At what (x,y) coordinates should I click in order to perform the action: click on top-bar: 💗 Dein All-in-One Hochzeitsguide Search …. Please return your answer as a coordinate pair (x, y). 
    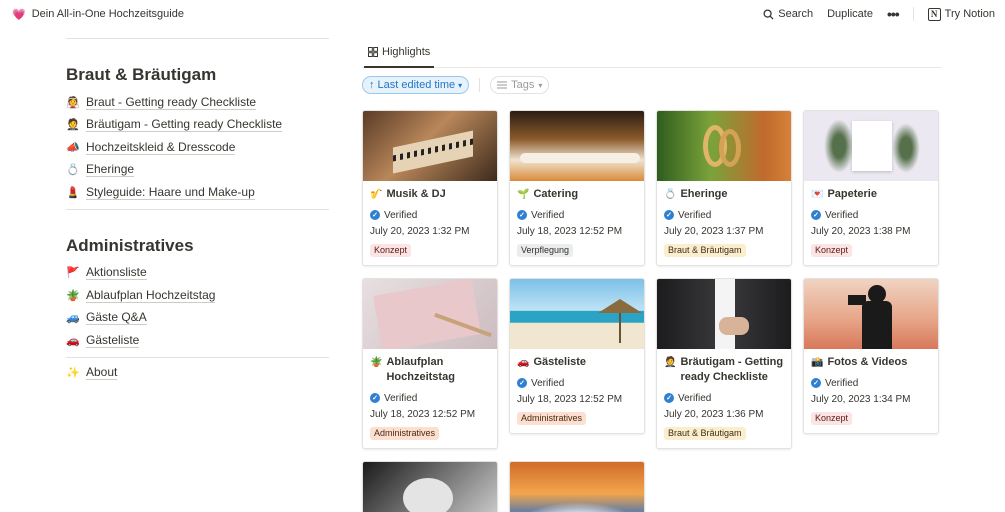
    Looking at the image, I should click on (502, 14).